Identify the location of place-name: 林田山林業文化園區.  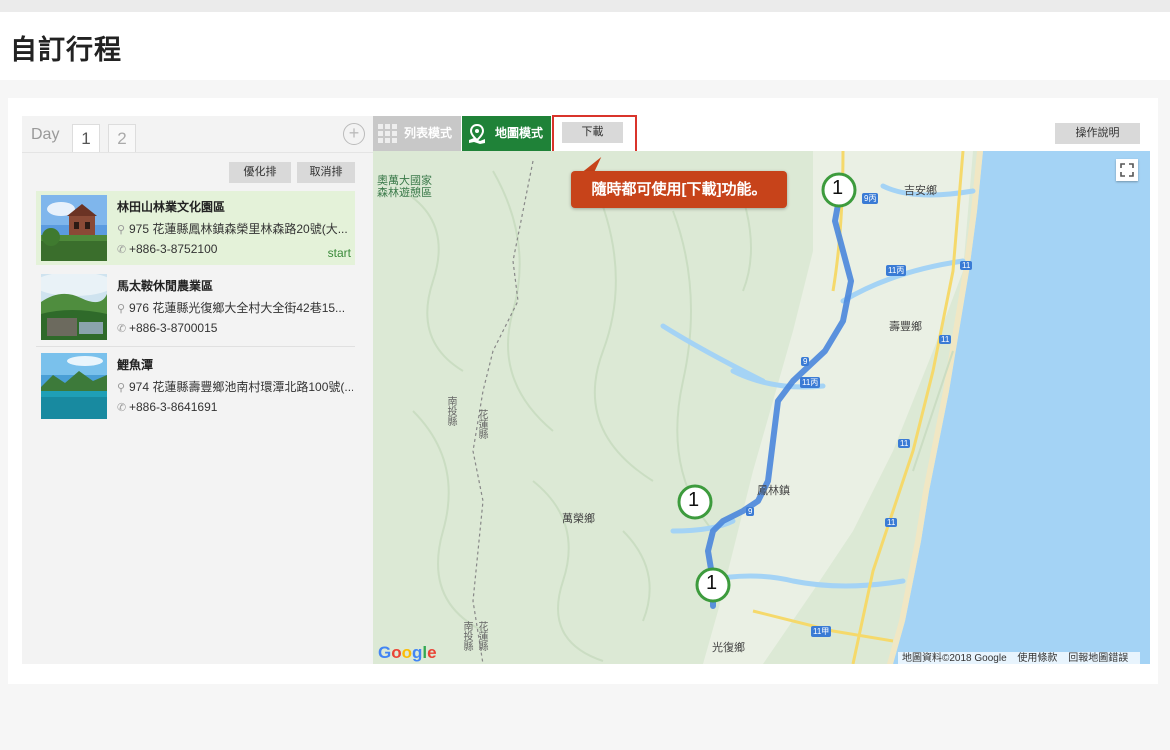
(171, 207).